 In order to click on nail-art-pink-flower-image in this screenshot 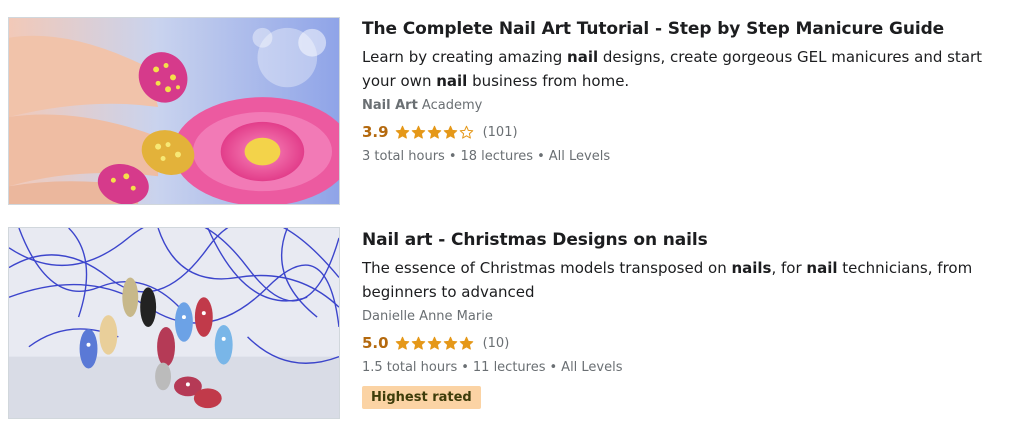, I will do `click(174, 111)`.